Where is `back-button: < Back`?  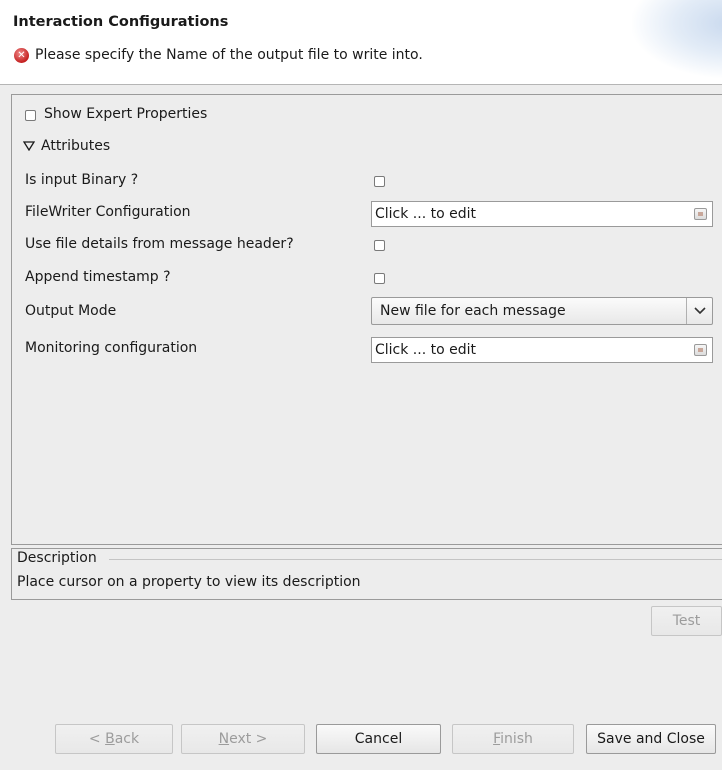
back-button: < Back is located at coordinates (114, 739).